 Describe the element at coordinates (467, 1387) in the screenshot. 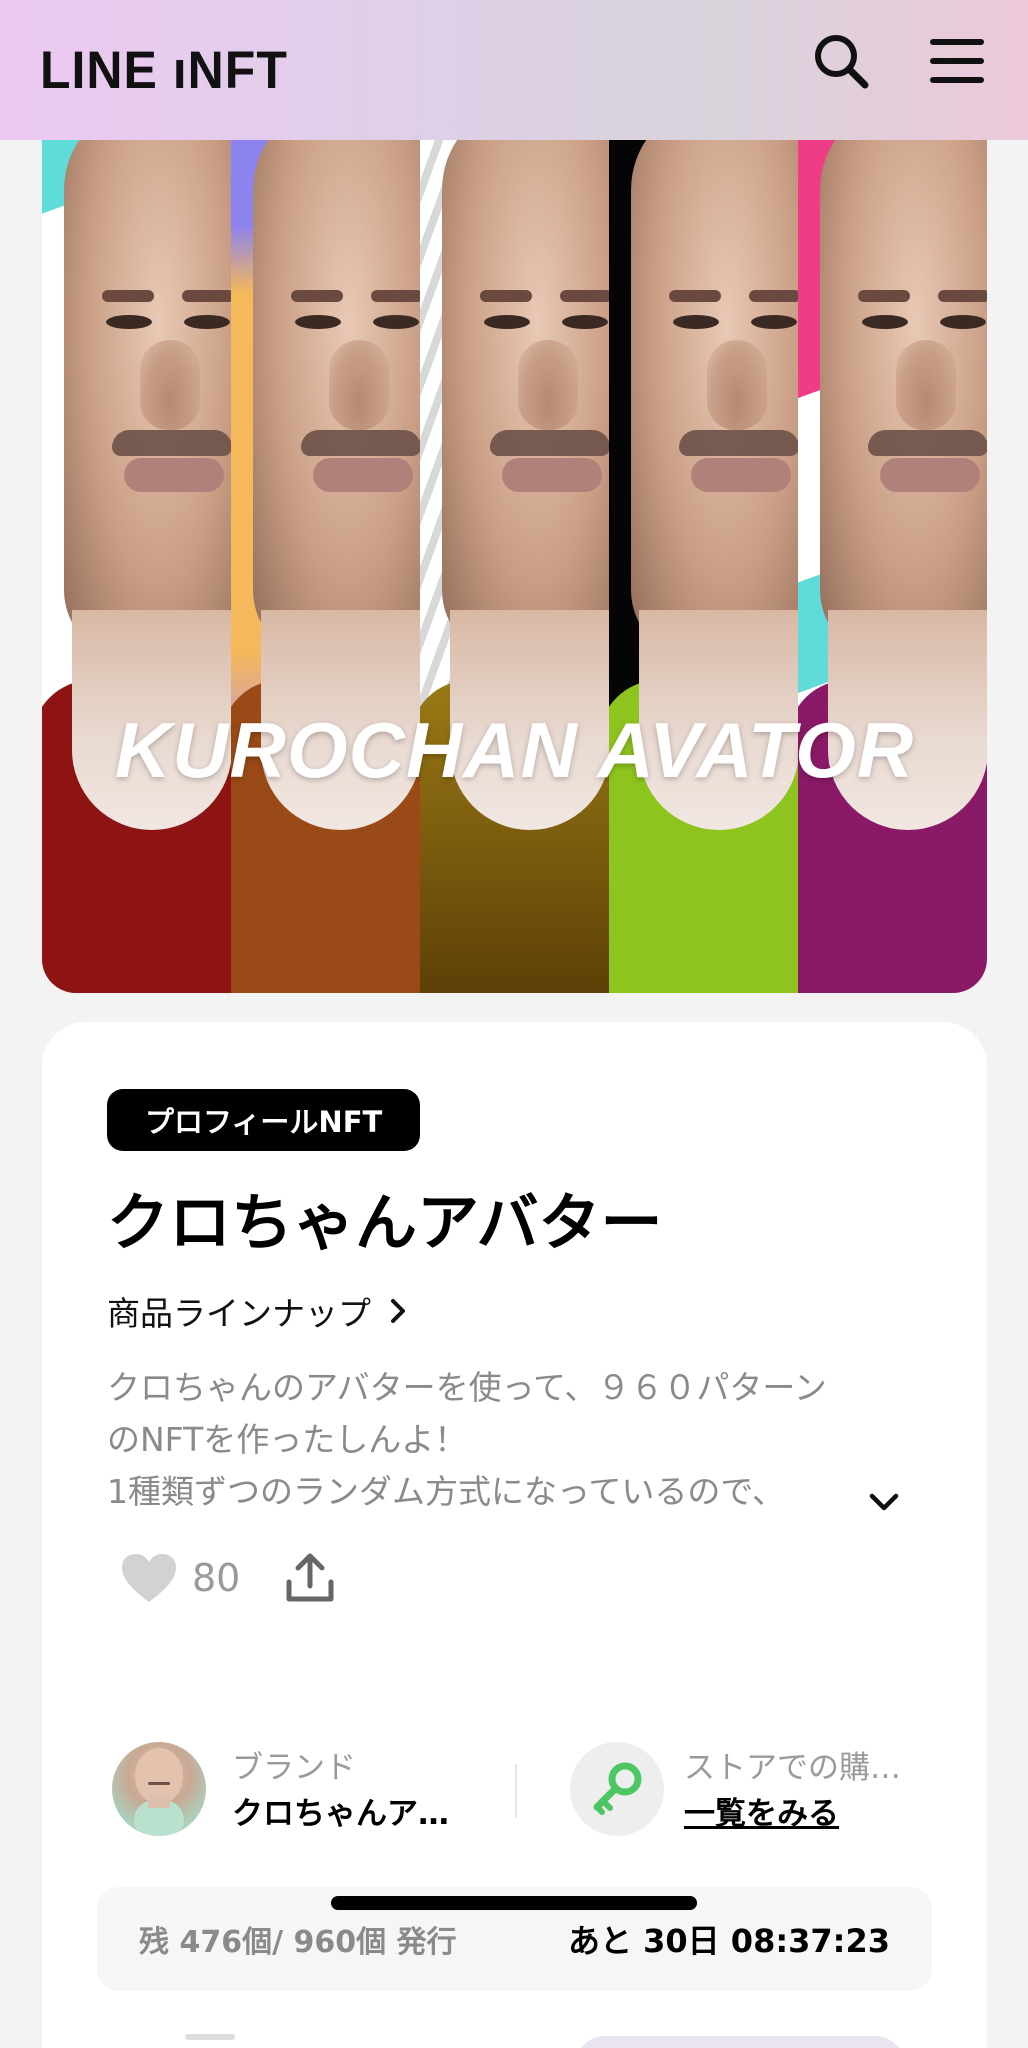

I see `description-line: クロちゃんのアバターを使って、９６０パターン` at that location.